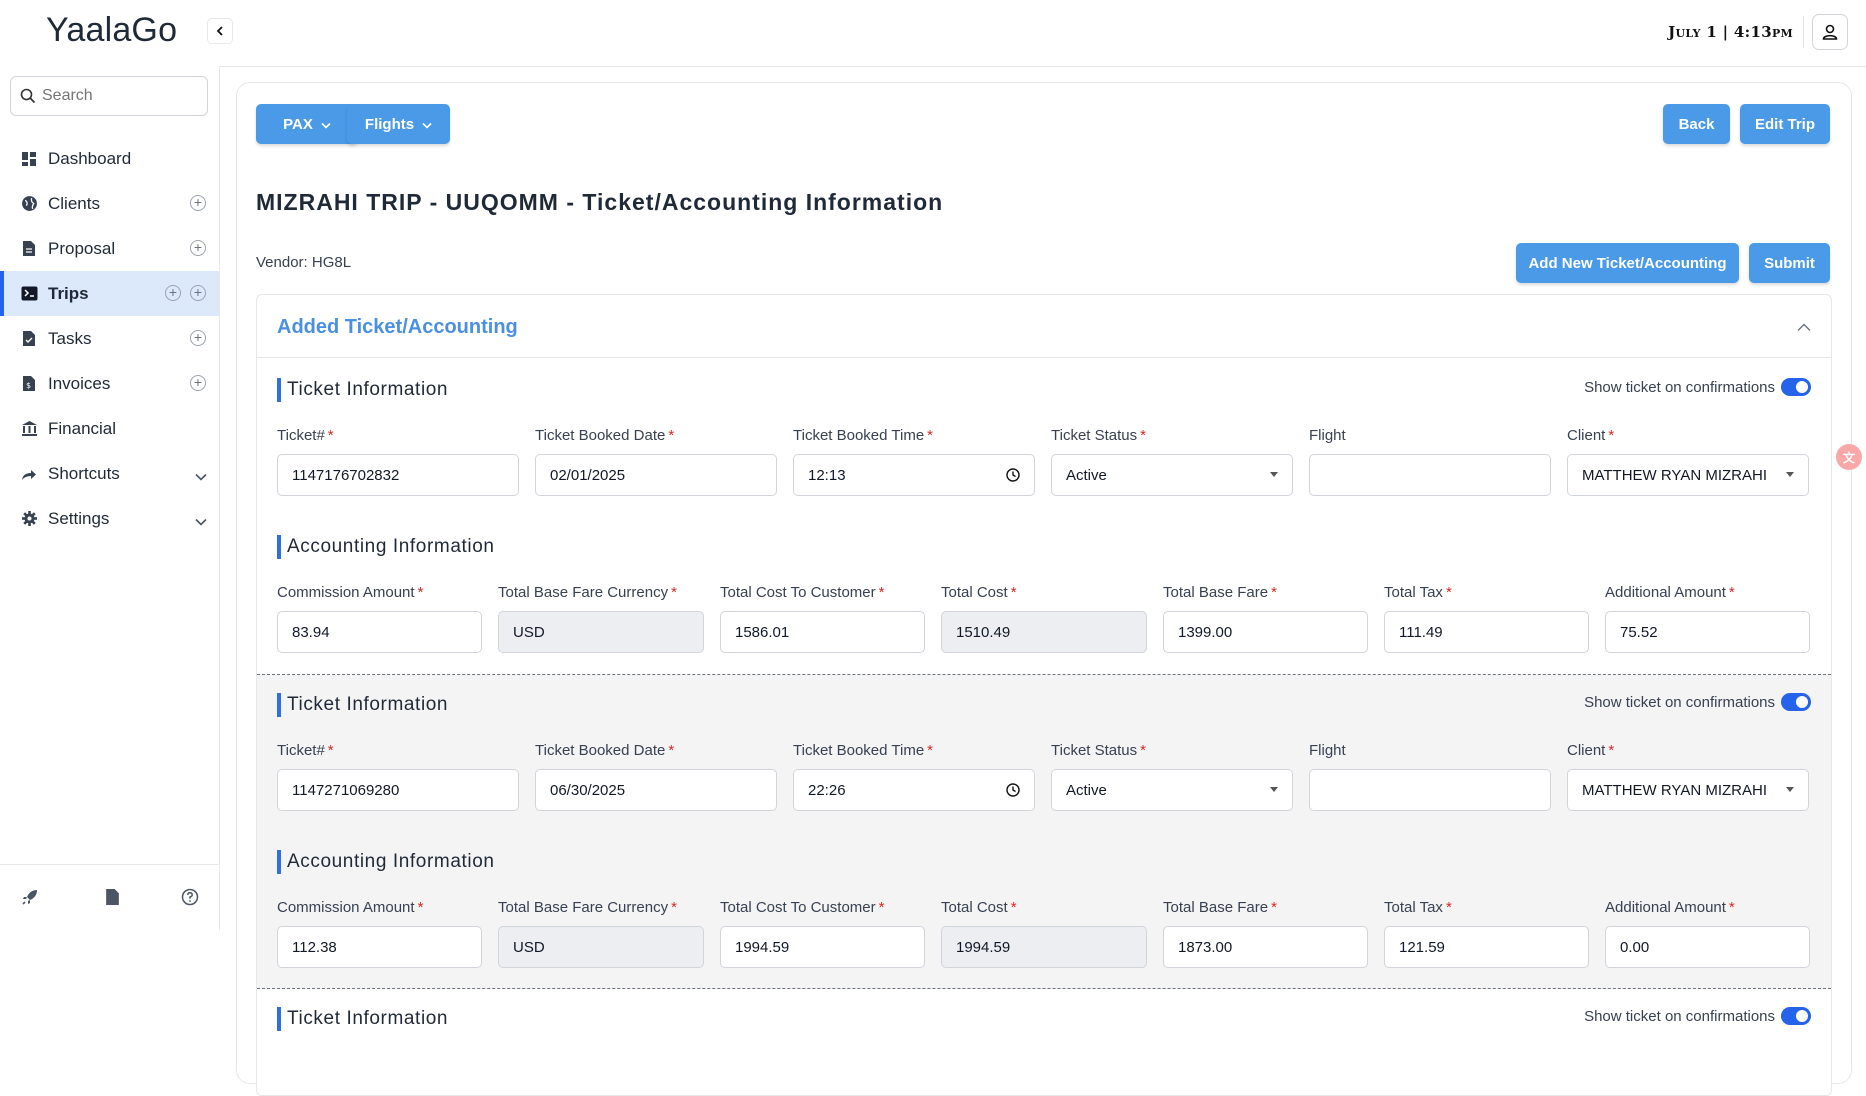 This screenshot has width=1866, height=1096. What do you see at coordinates (1707, 632) in the screenshot?
I see `additional-amount-input: 75.52` at bounding box center [1707, 632].